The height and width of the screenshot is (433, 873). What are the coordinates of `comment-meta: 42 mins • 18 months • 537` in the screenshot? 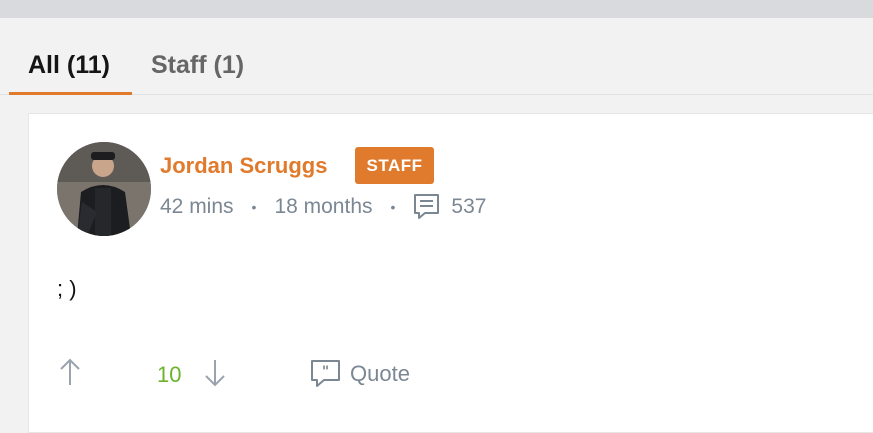 It's located at (323, 207).